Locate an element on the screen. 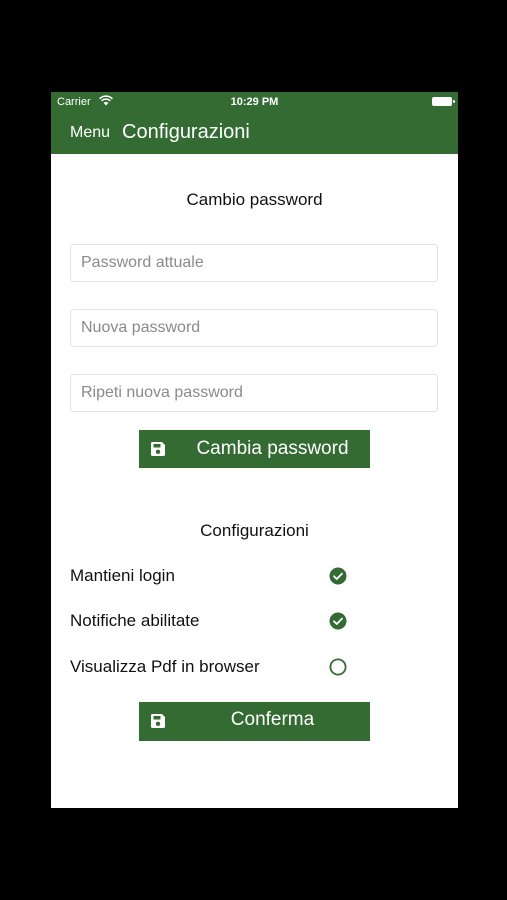 The image size is (507, 900). clock: 10:29 PM is located at coordinates (254, 102).